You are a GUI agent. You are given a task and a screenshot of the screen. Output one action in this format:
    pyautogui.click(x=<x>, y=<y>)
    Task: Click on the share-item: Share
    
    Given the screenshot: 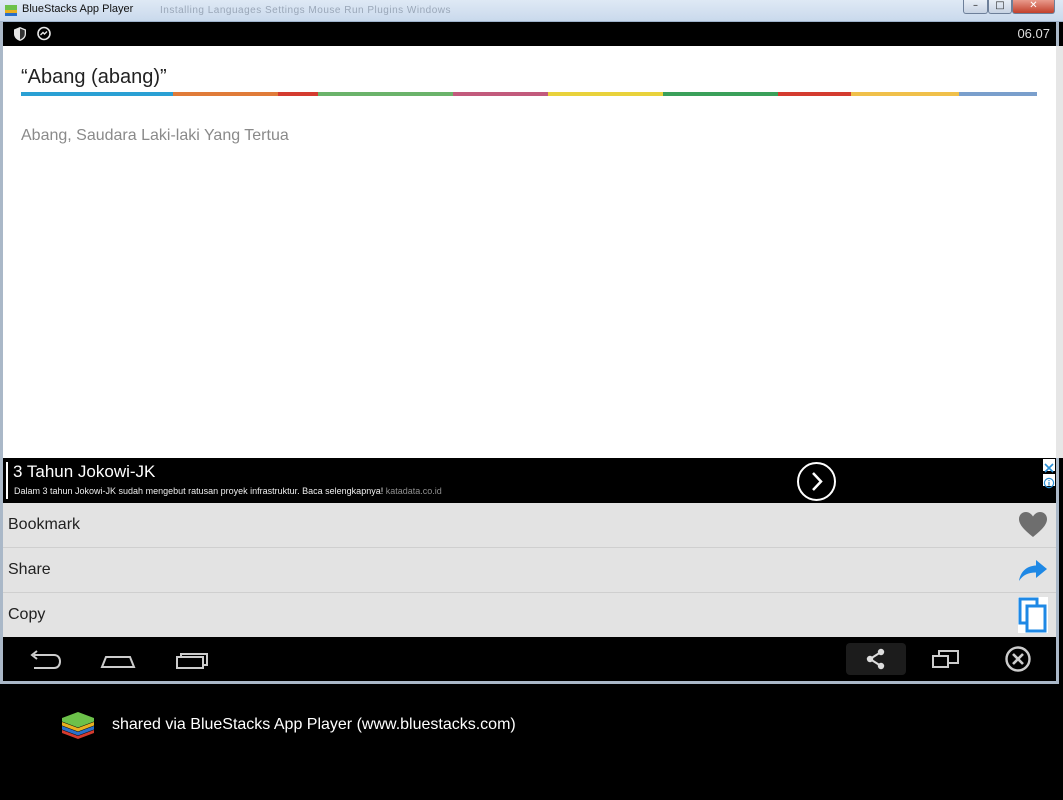 What is the action you would take?
    pyautogui.click(x=529, y=570)
    